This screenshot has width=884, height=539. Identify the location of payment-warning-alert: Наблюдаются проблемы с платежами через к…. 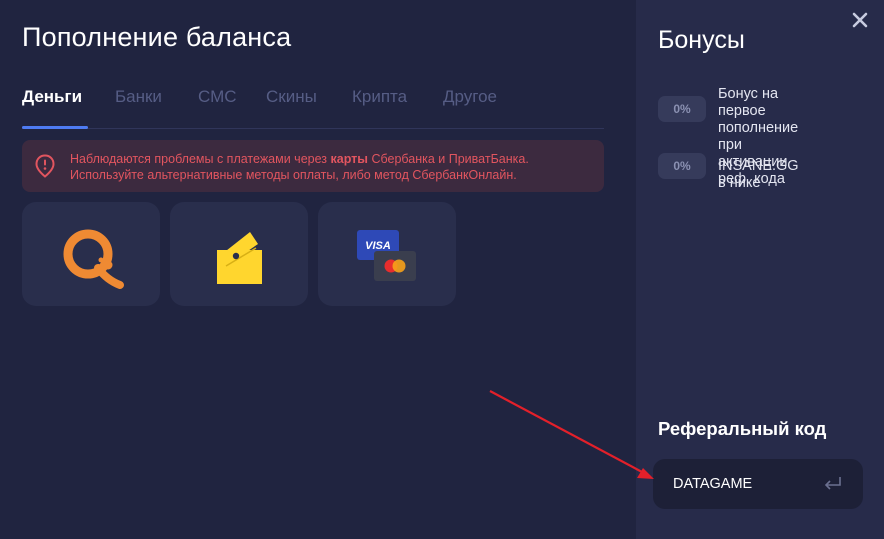
(313, 166).